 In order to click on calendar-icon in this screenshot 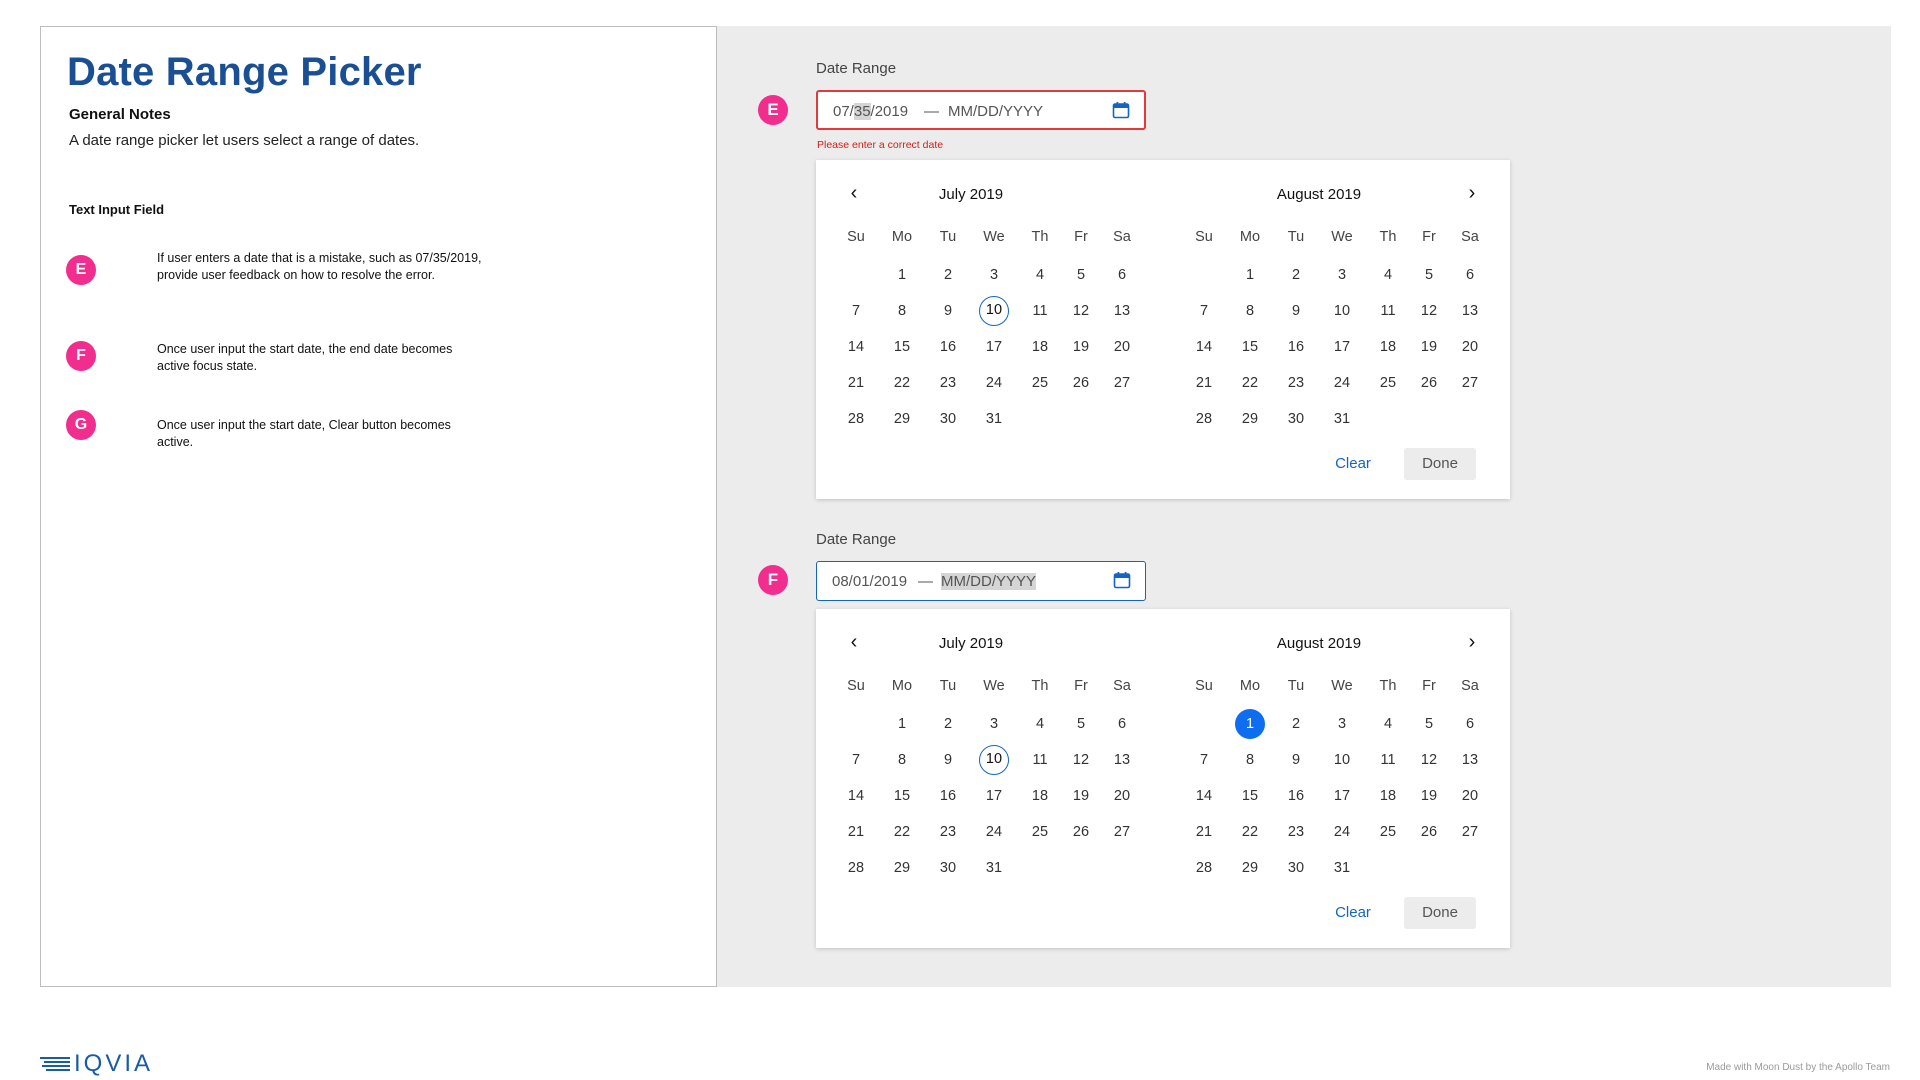, I will do `click(1122, 580)`.